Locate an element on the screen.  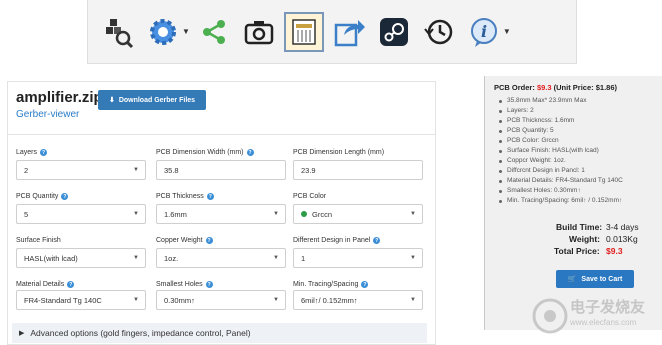
tracing-label: Min. Tracing/Spacing? is located at coordinates (331, 284).